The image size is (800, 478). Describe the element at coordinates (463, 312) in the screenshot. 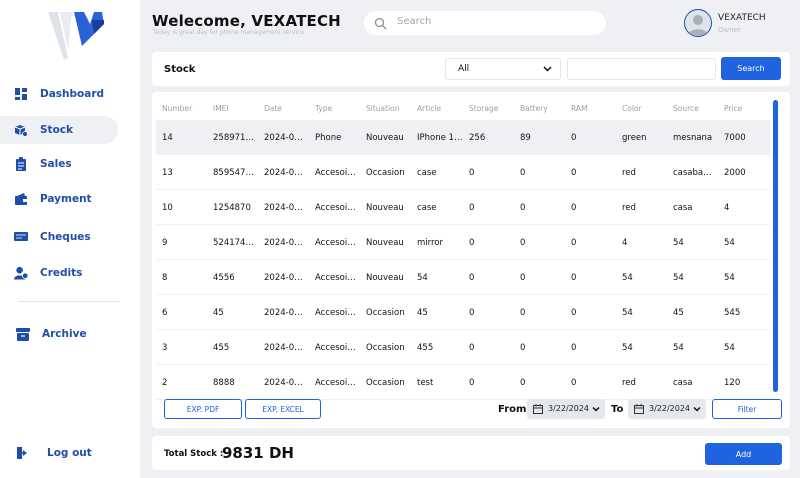

I see `table-row: 6 45 2024-0… Accesoi… Occasion 45 0 0 0 54 45 545` at that location.